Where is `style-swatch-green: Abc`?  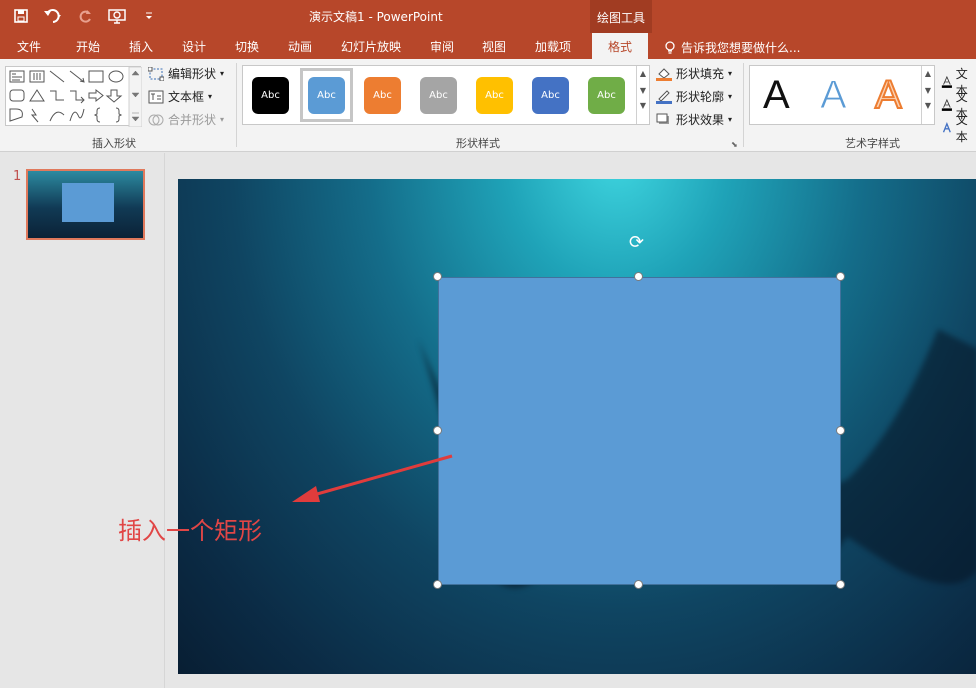
style-swatch-green: Abc is located at coordinates (606, 95).